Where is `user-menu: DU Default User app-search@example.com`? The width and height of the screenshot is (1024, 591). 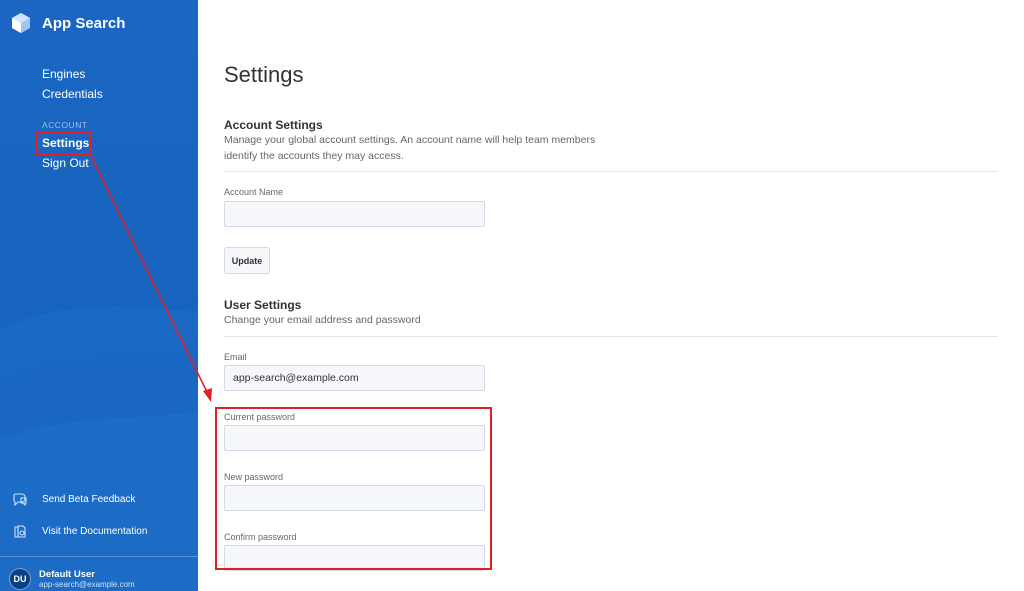 user-menu: DU Default User app-search@example.com is located at coordinates (72, 579).